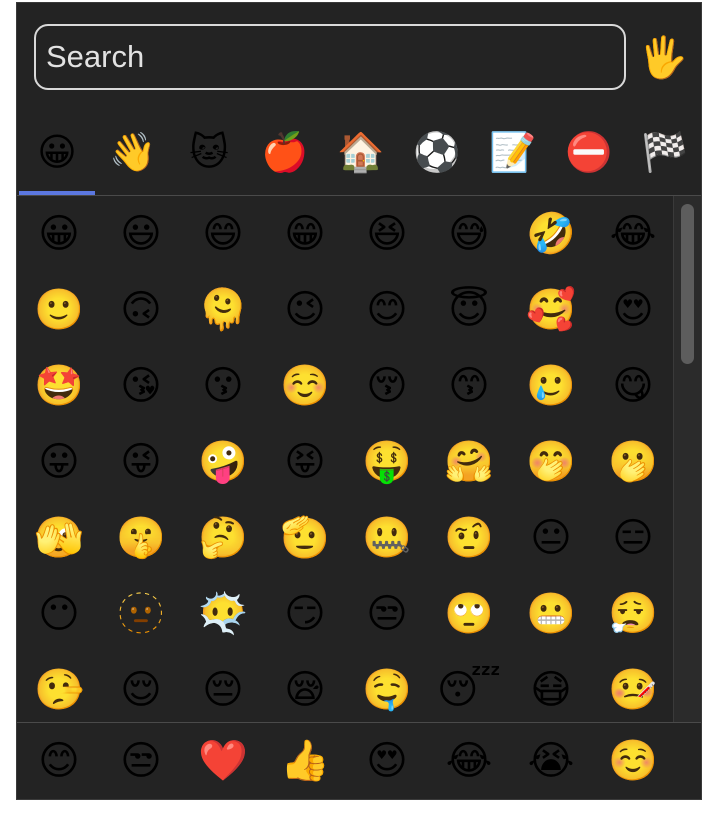 Image resolution: width=712 pixels, height=814 pixels. I want to click on emoji-cell: 😐, so click(551, 538).